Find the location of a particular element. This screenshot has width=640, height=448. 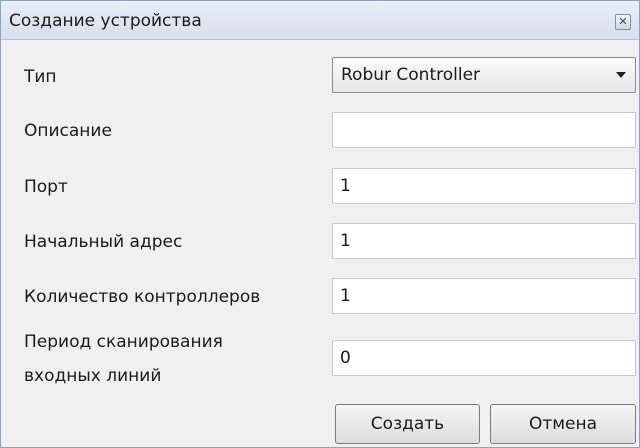

start-address-input: 1 is located at coordinates (484, 241).